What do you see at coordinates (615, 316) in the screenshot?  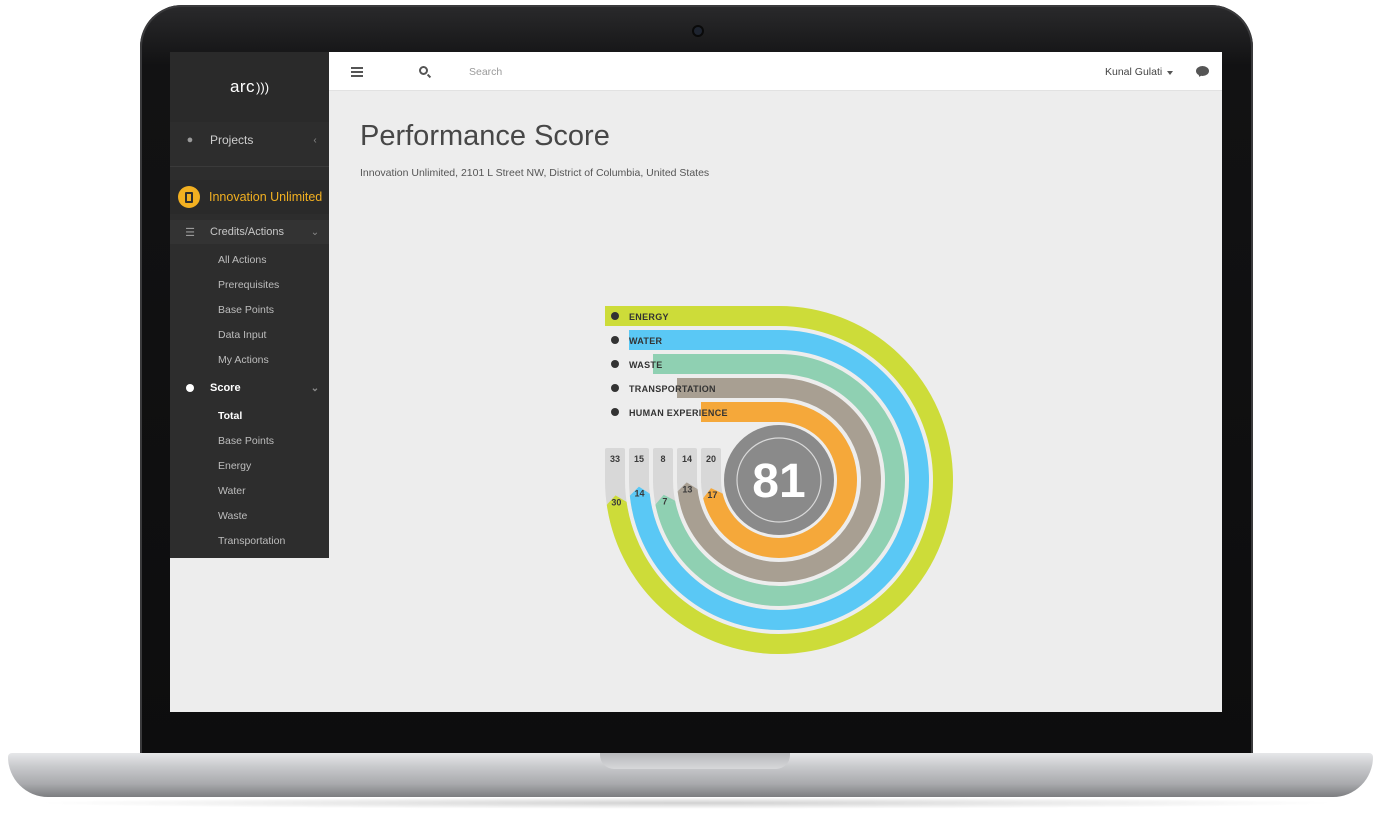 I see `lightning-icon` at bounding box center [615, 316].